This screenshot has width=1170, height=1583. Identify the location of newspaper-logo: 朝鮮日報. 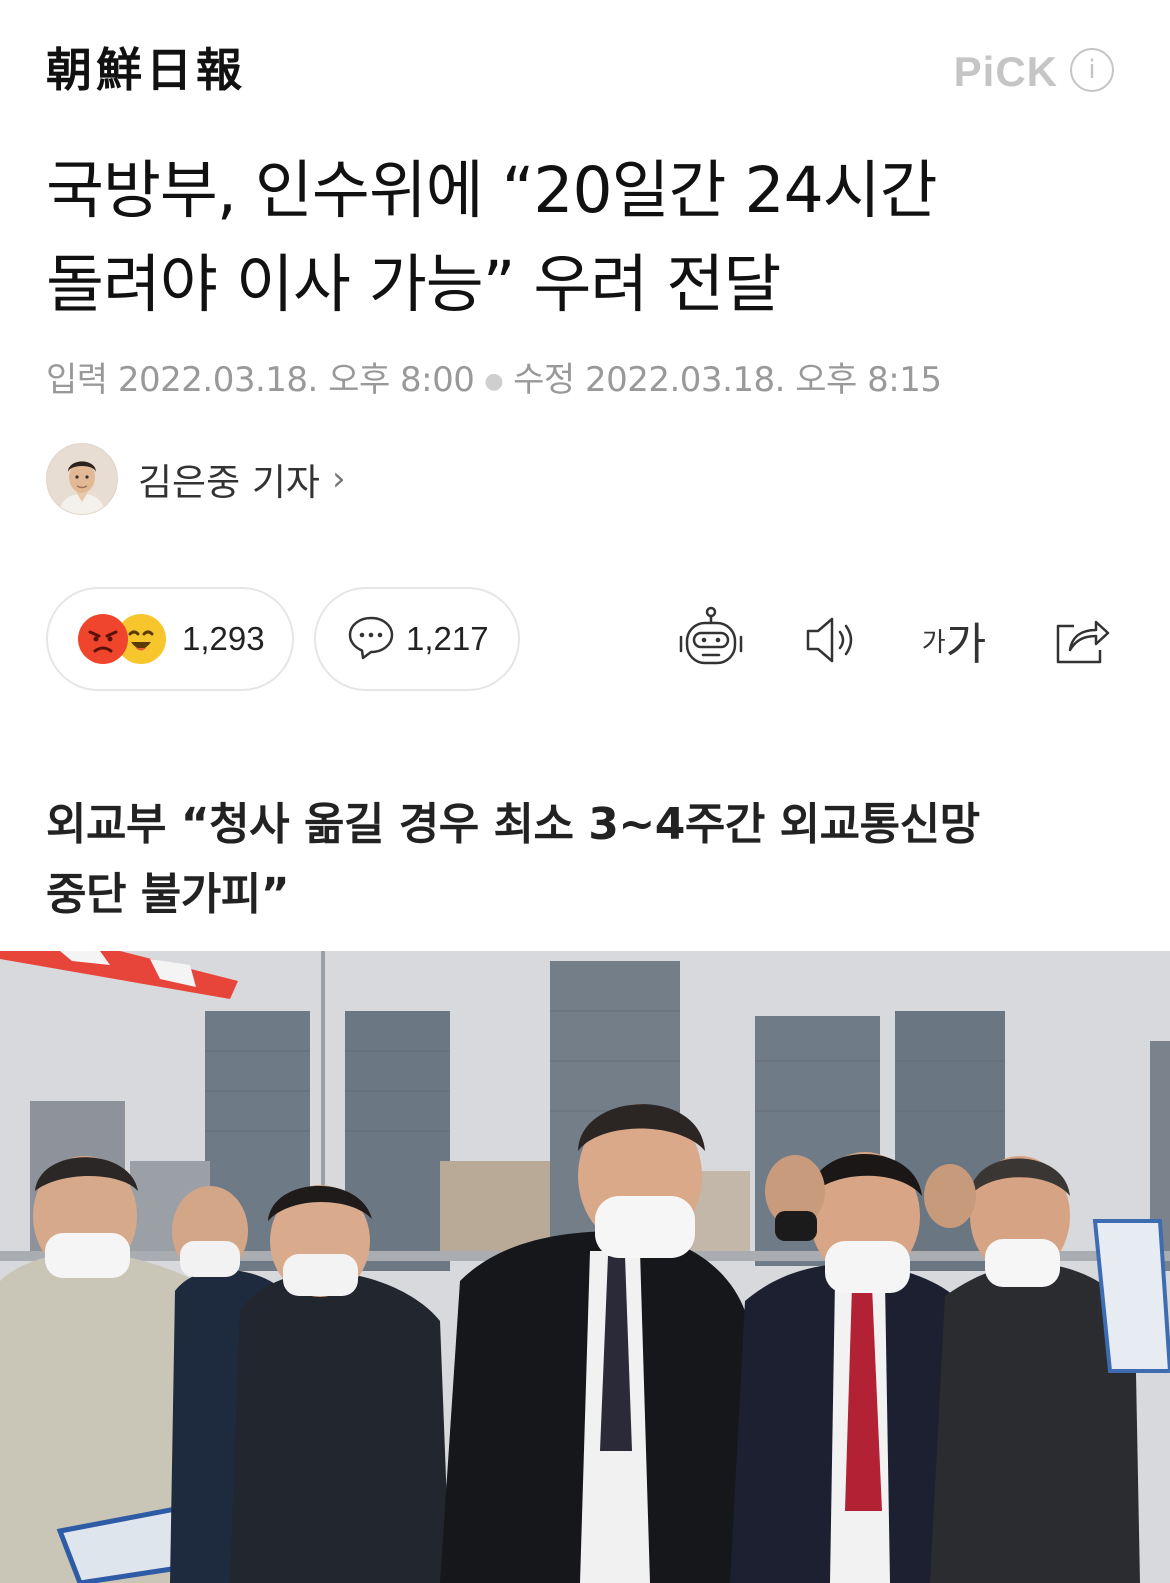
(146, 70).